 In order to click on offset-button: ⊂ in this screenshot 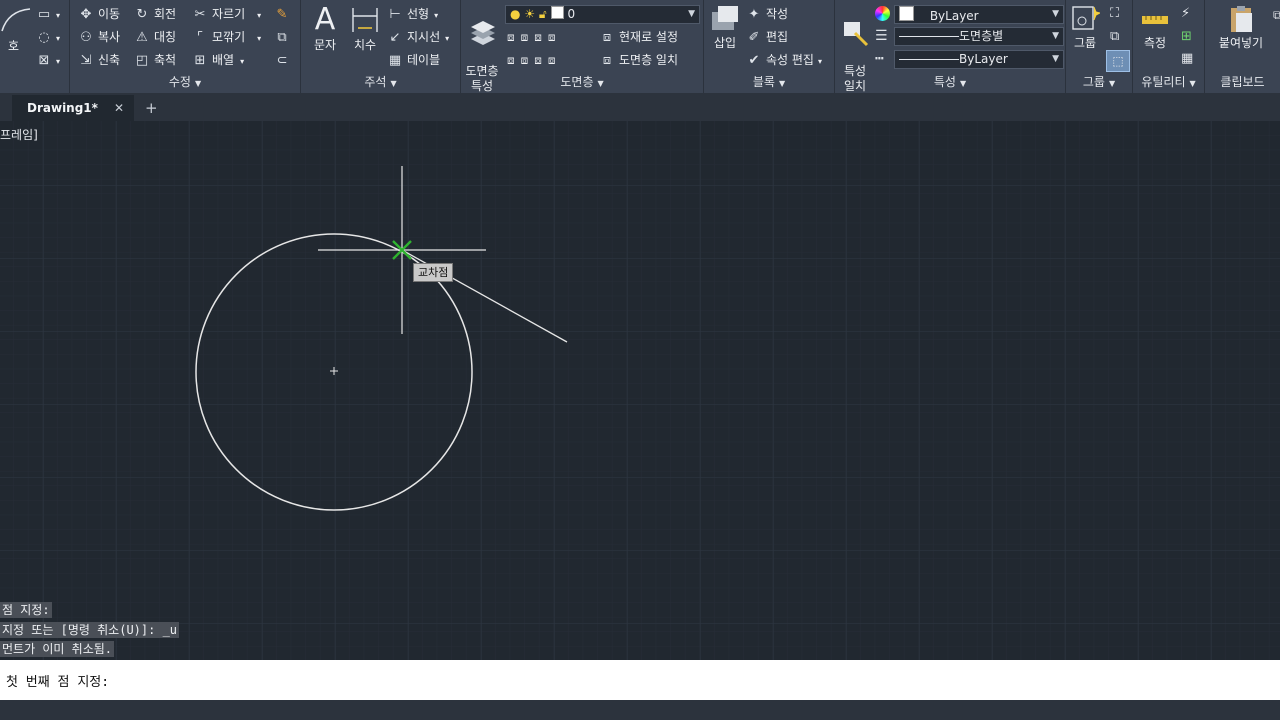, I will do `click(284, 60)`.